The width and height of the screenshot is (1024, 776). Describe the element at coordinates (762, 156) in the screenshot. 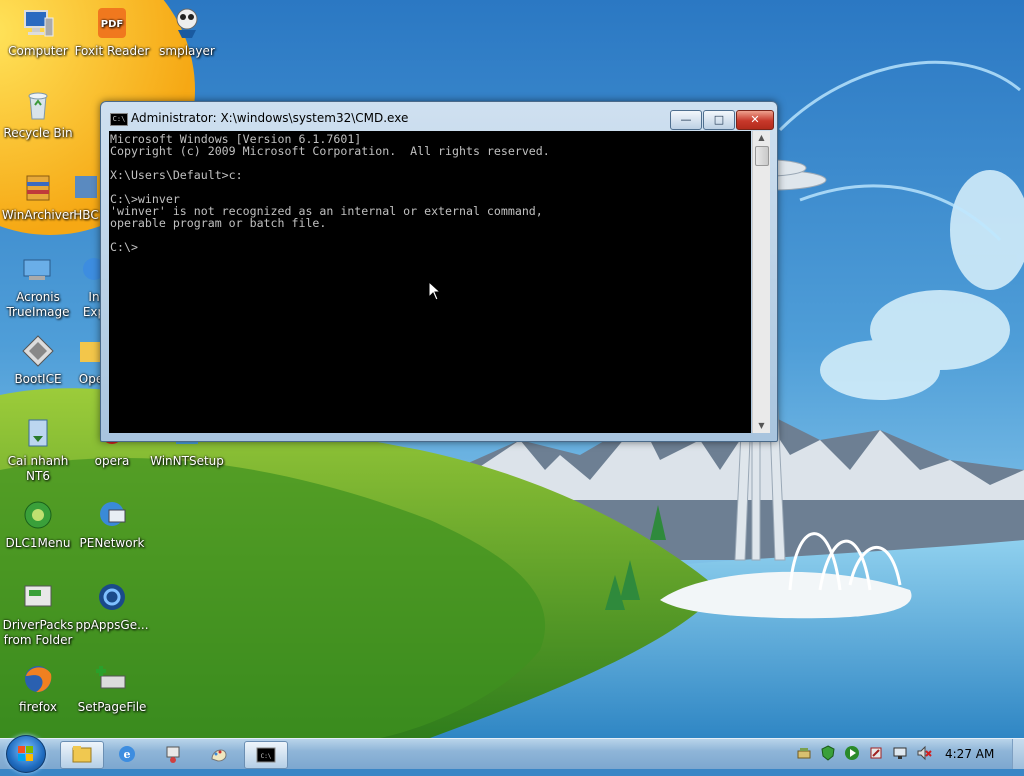

I see `scroll-thumb` at that location.